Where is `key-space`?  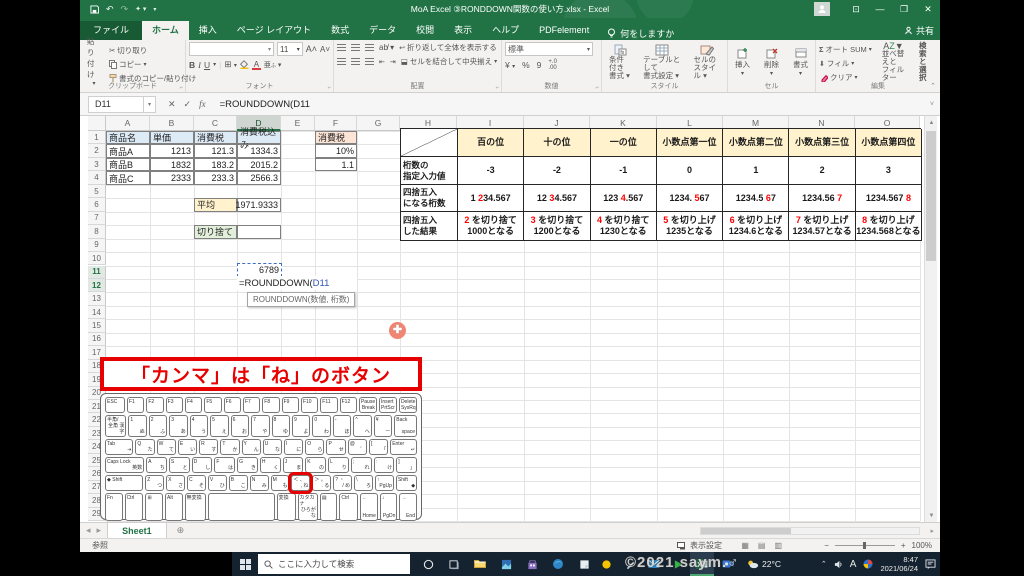 key-space is located at coordinates (241, 507).